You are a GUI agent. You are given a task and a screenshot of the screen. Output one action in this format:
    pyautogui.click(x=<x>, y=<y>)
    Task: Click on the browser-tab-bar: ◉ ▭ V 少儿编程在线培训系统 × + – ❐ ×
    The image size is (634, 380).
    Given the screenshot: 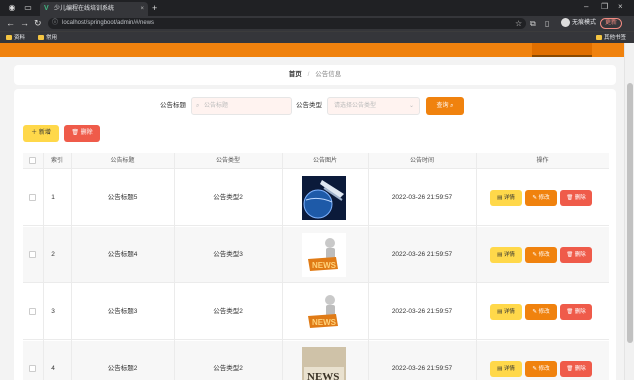 What is the action you would take?
    pyautogui.click(x=317, y=8)
    